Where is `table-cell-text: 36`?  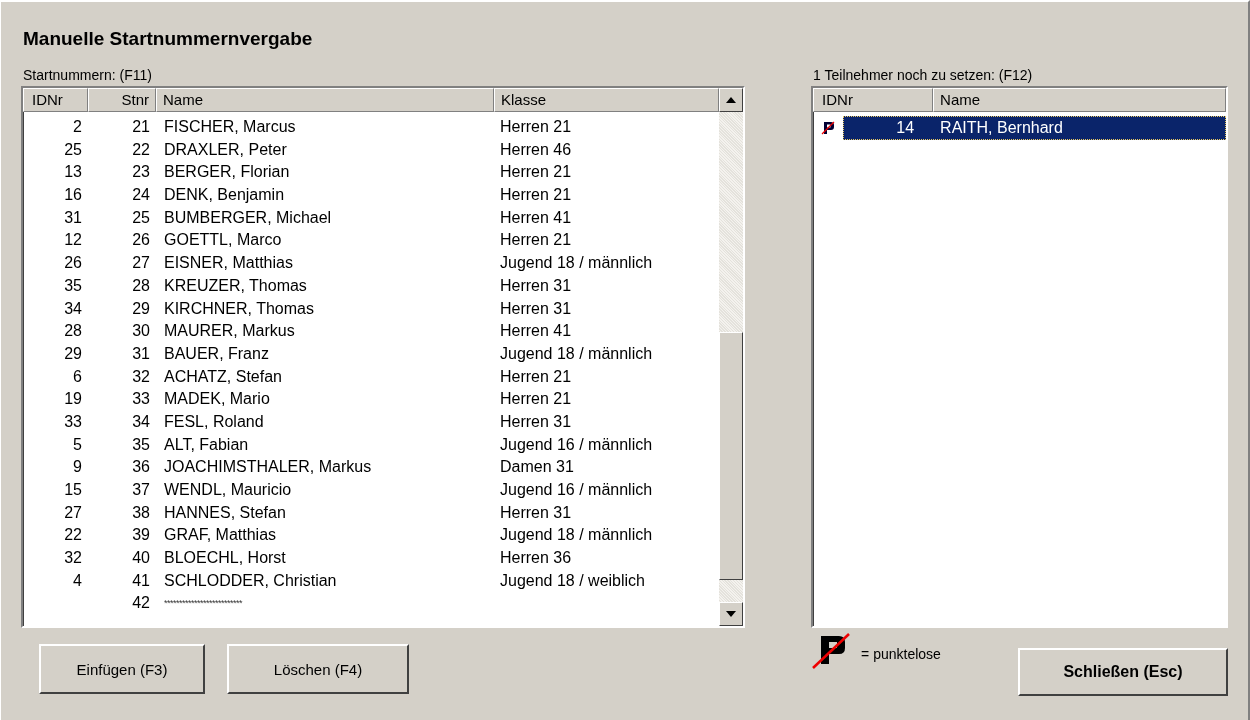
table-cell-text: 36 is located at coordinates (141, 467).